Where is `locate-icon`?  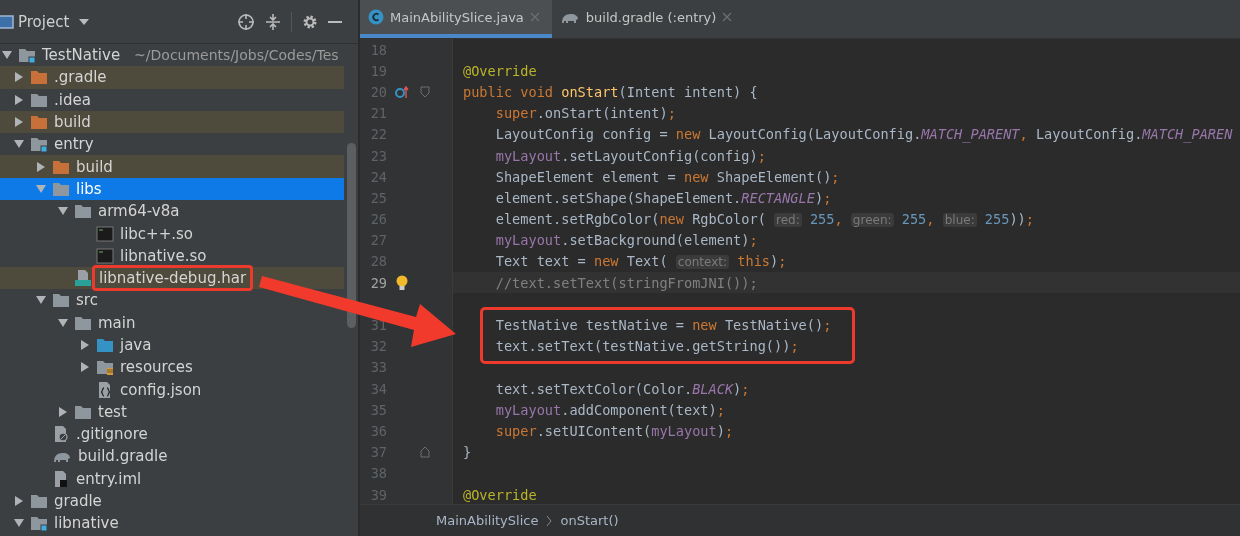 locate-icon is located at coordinates (246, 21).